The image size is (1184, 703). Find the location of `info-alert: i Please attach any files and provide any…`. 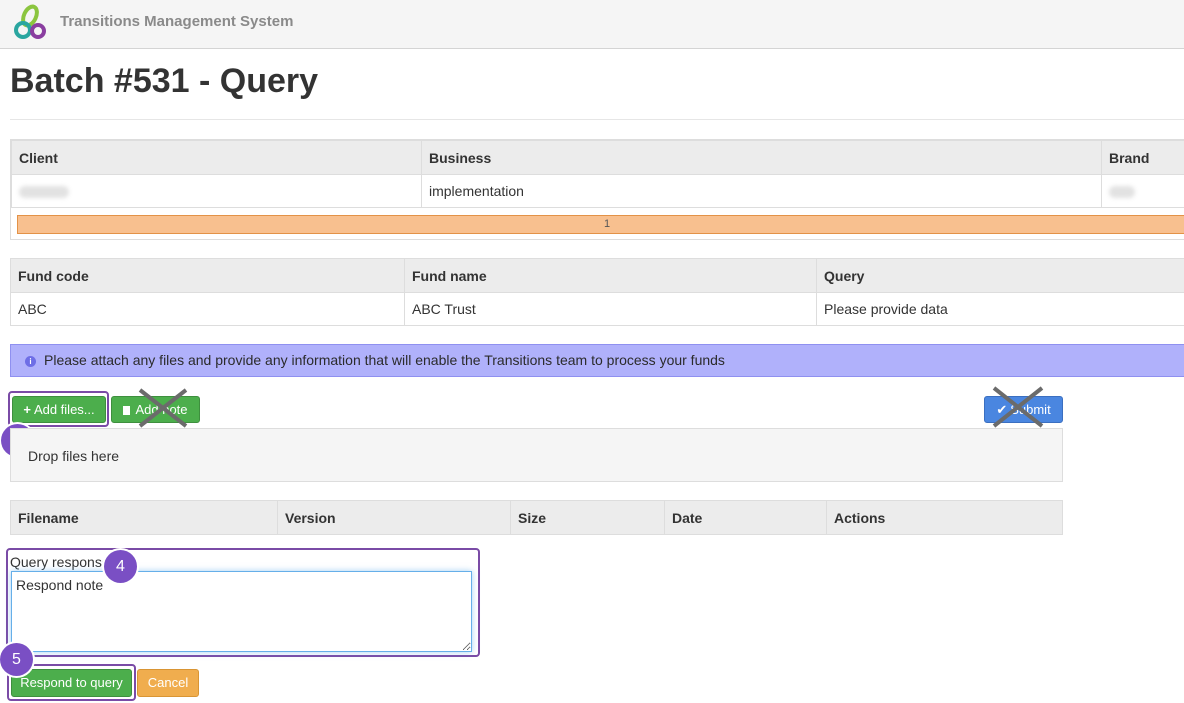

info-alert: i Please attach any files and provide any… is located at coordinates (597, 360).